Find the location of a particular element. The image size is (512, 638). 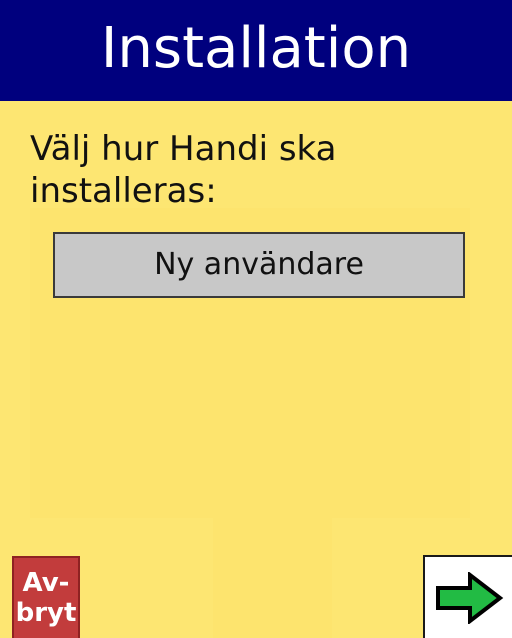

cancel-label-line2: bryt is located at coordinates (46, 613).